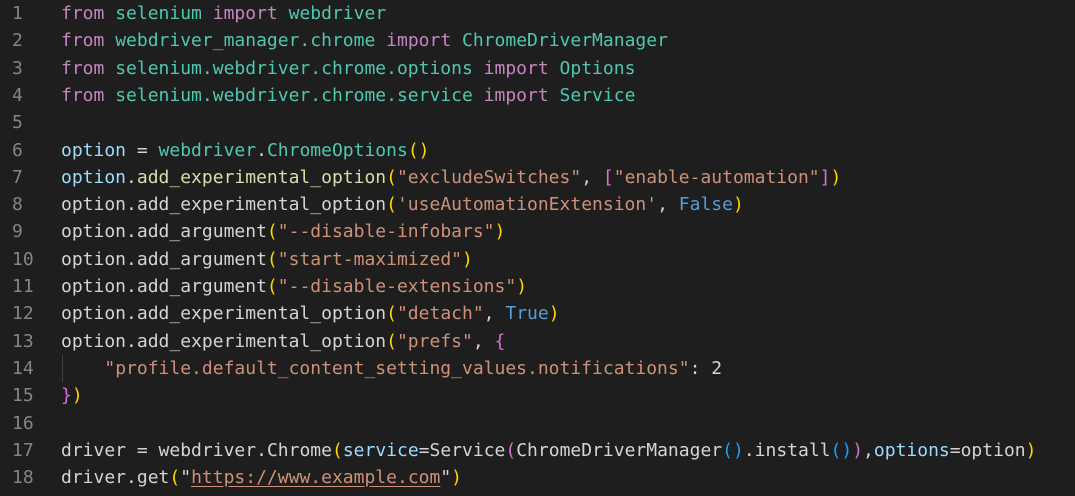 The image size is (1075, 496). What do you see at coordinates (792, 450) in the screenshot?
I see `code-token: install` at bounding box center [792, 450].